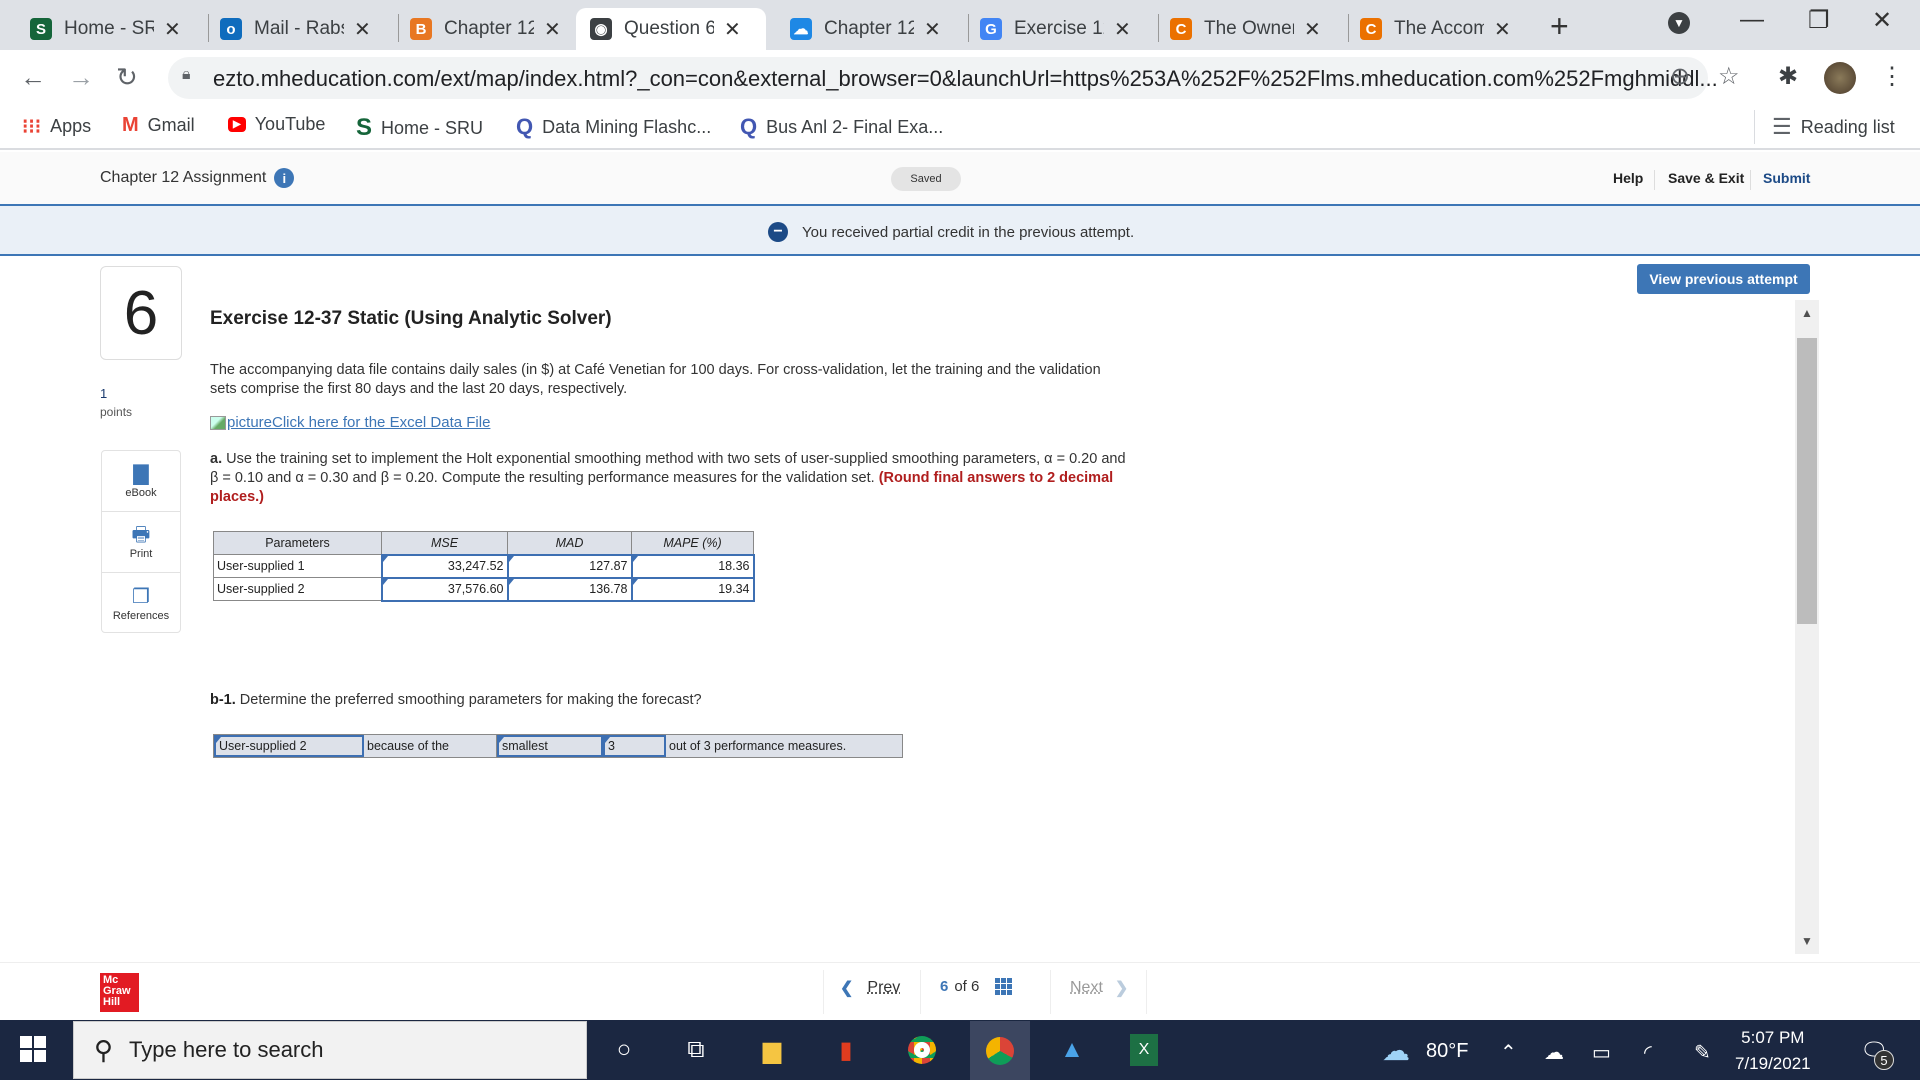 The image size is (1920, 1080). What do you see at coordinates (1679, 23) in the screenshot?
I see `tab-search-icon: ▼` at bounding box center [1679, 23].